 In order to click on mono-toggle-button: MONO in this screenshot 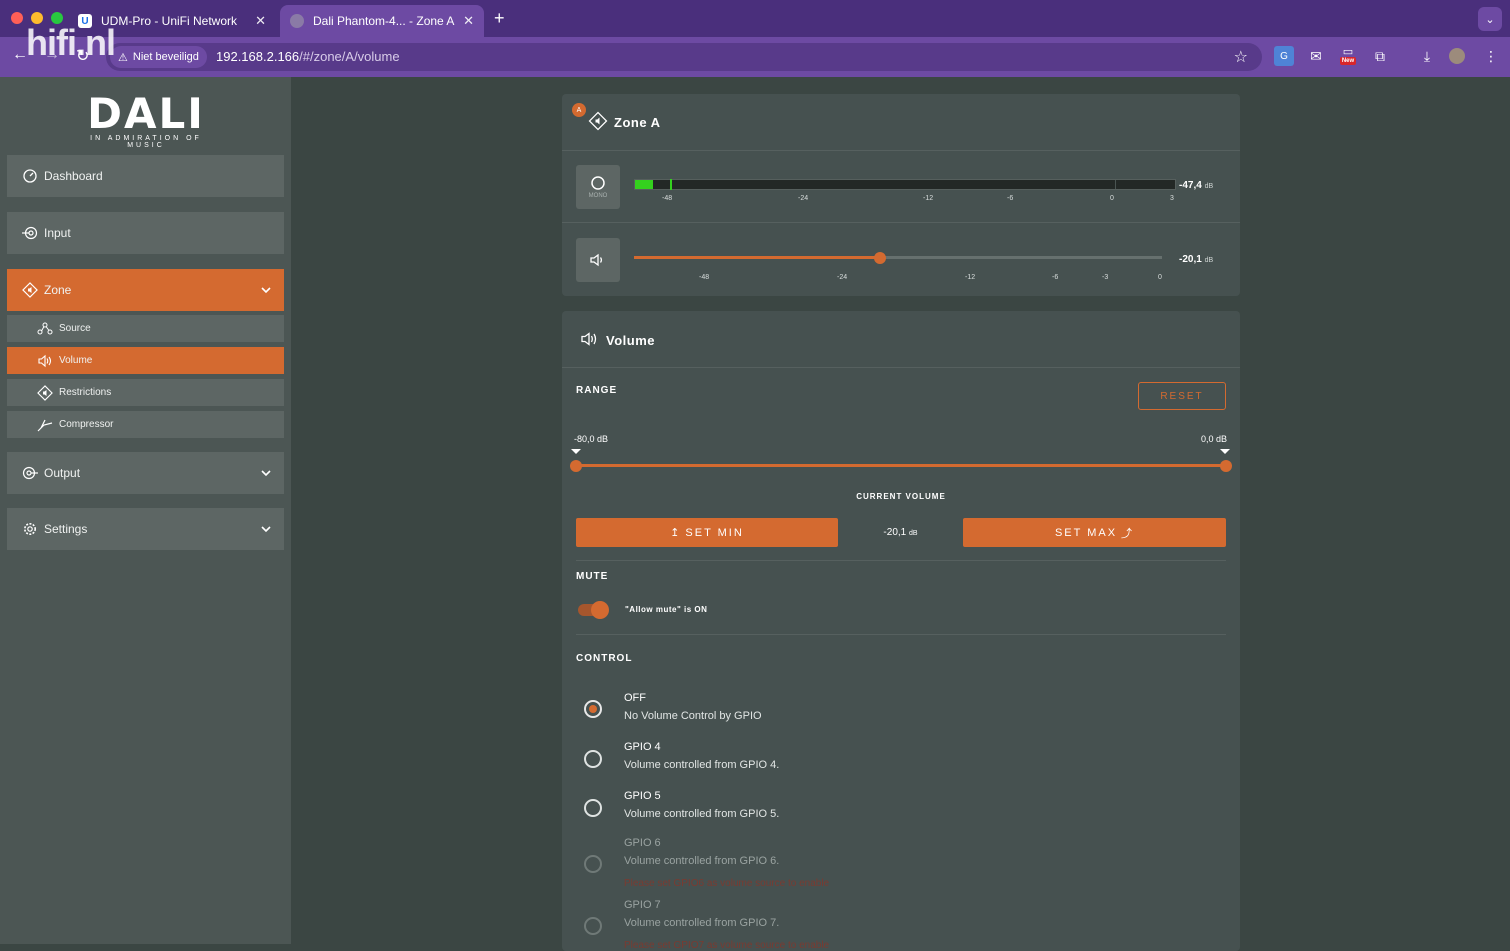, I will do `click(598, 187)`.